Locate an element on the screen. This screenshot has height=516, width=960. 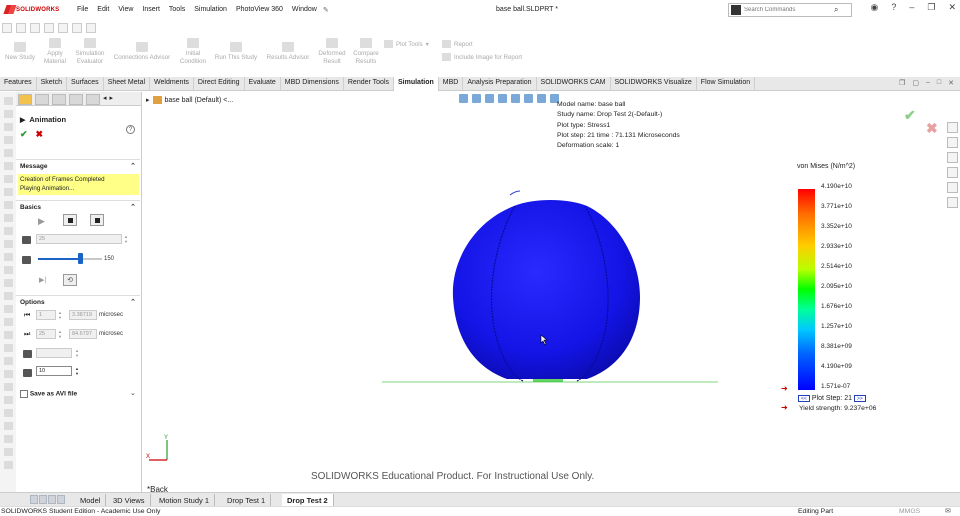
compare-results-button: Compare Results is located at coordinates (366, 51).